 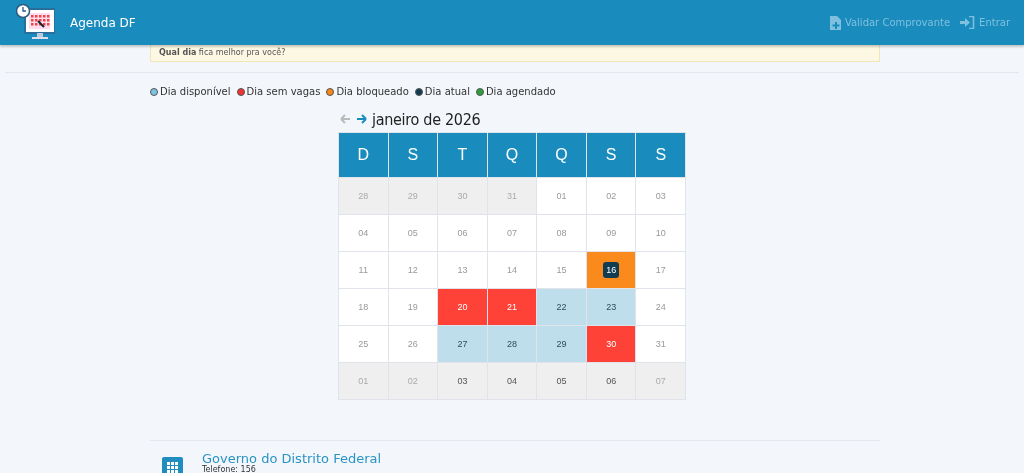 What do you see at coordinates (35, 22) in the screenshot?
I see `logo-icon` at bounding box center [35, 22].